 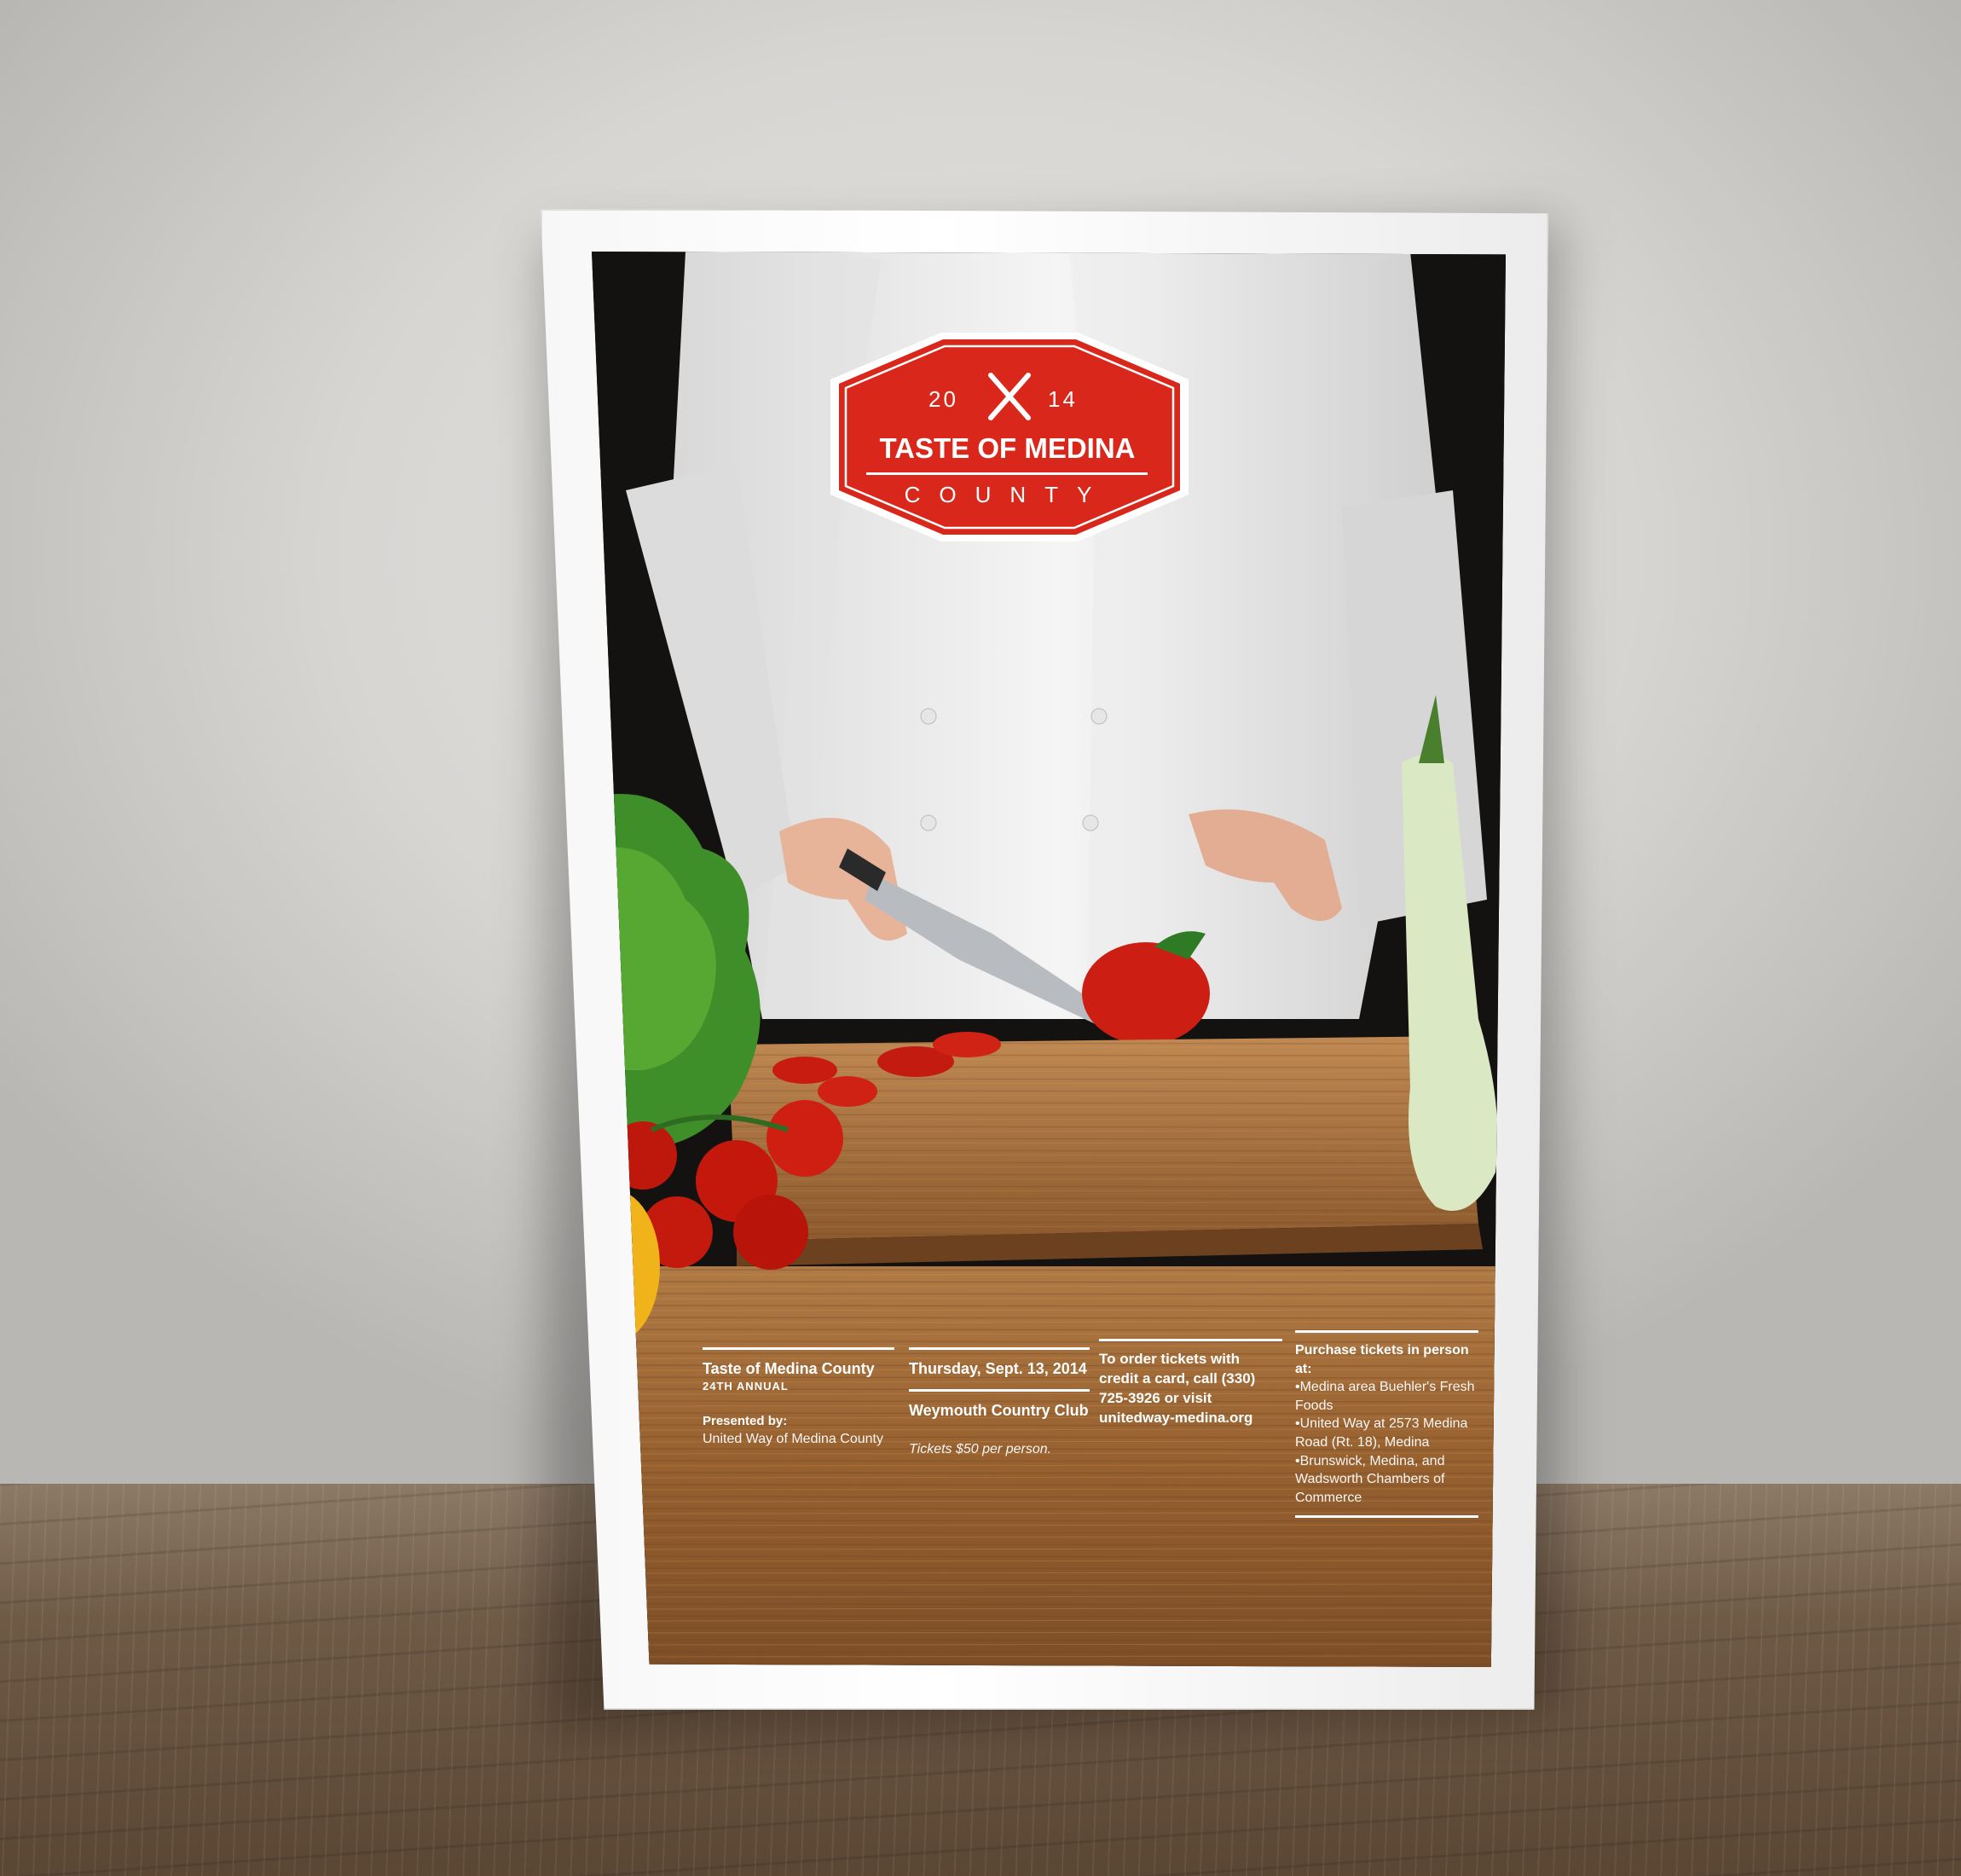 I want to click on presented-by-label: Presented by:, so click(x=745, y=1420).